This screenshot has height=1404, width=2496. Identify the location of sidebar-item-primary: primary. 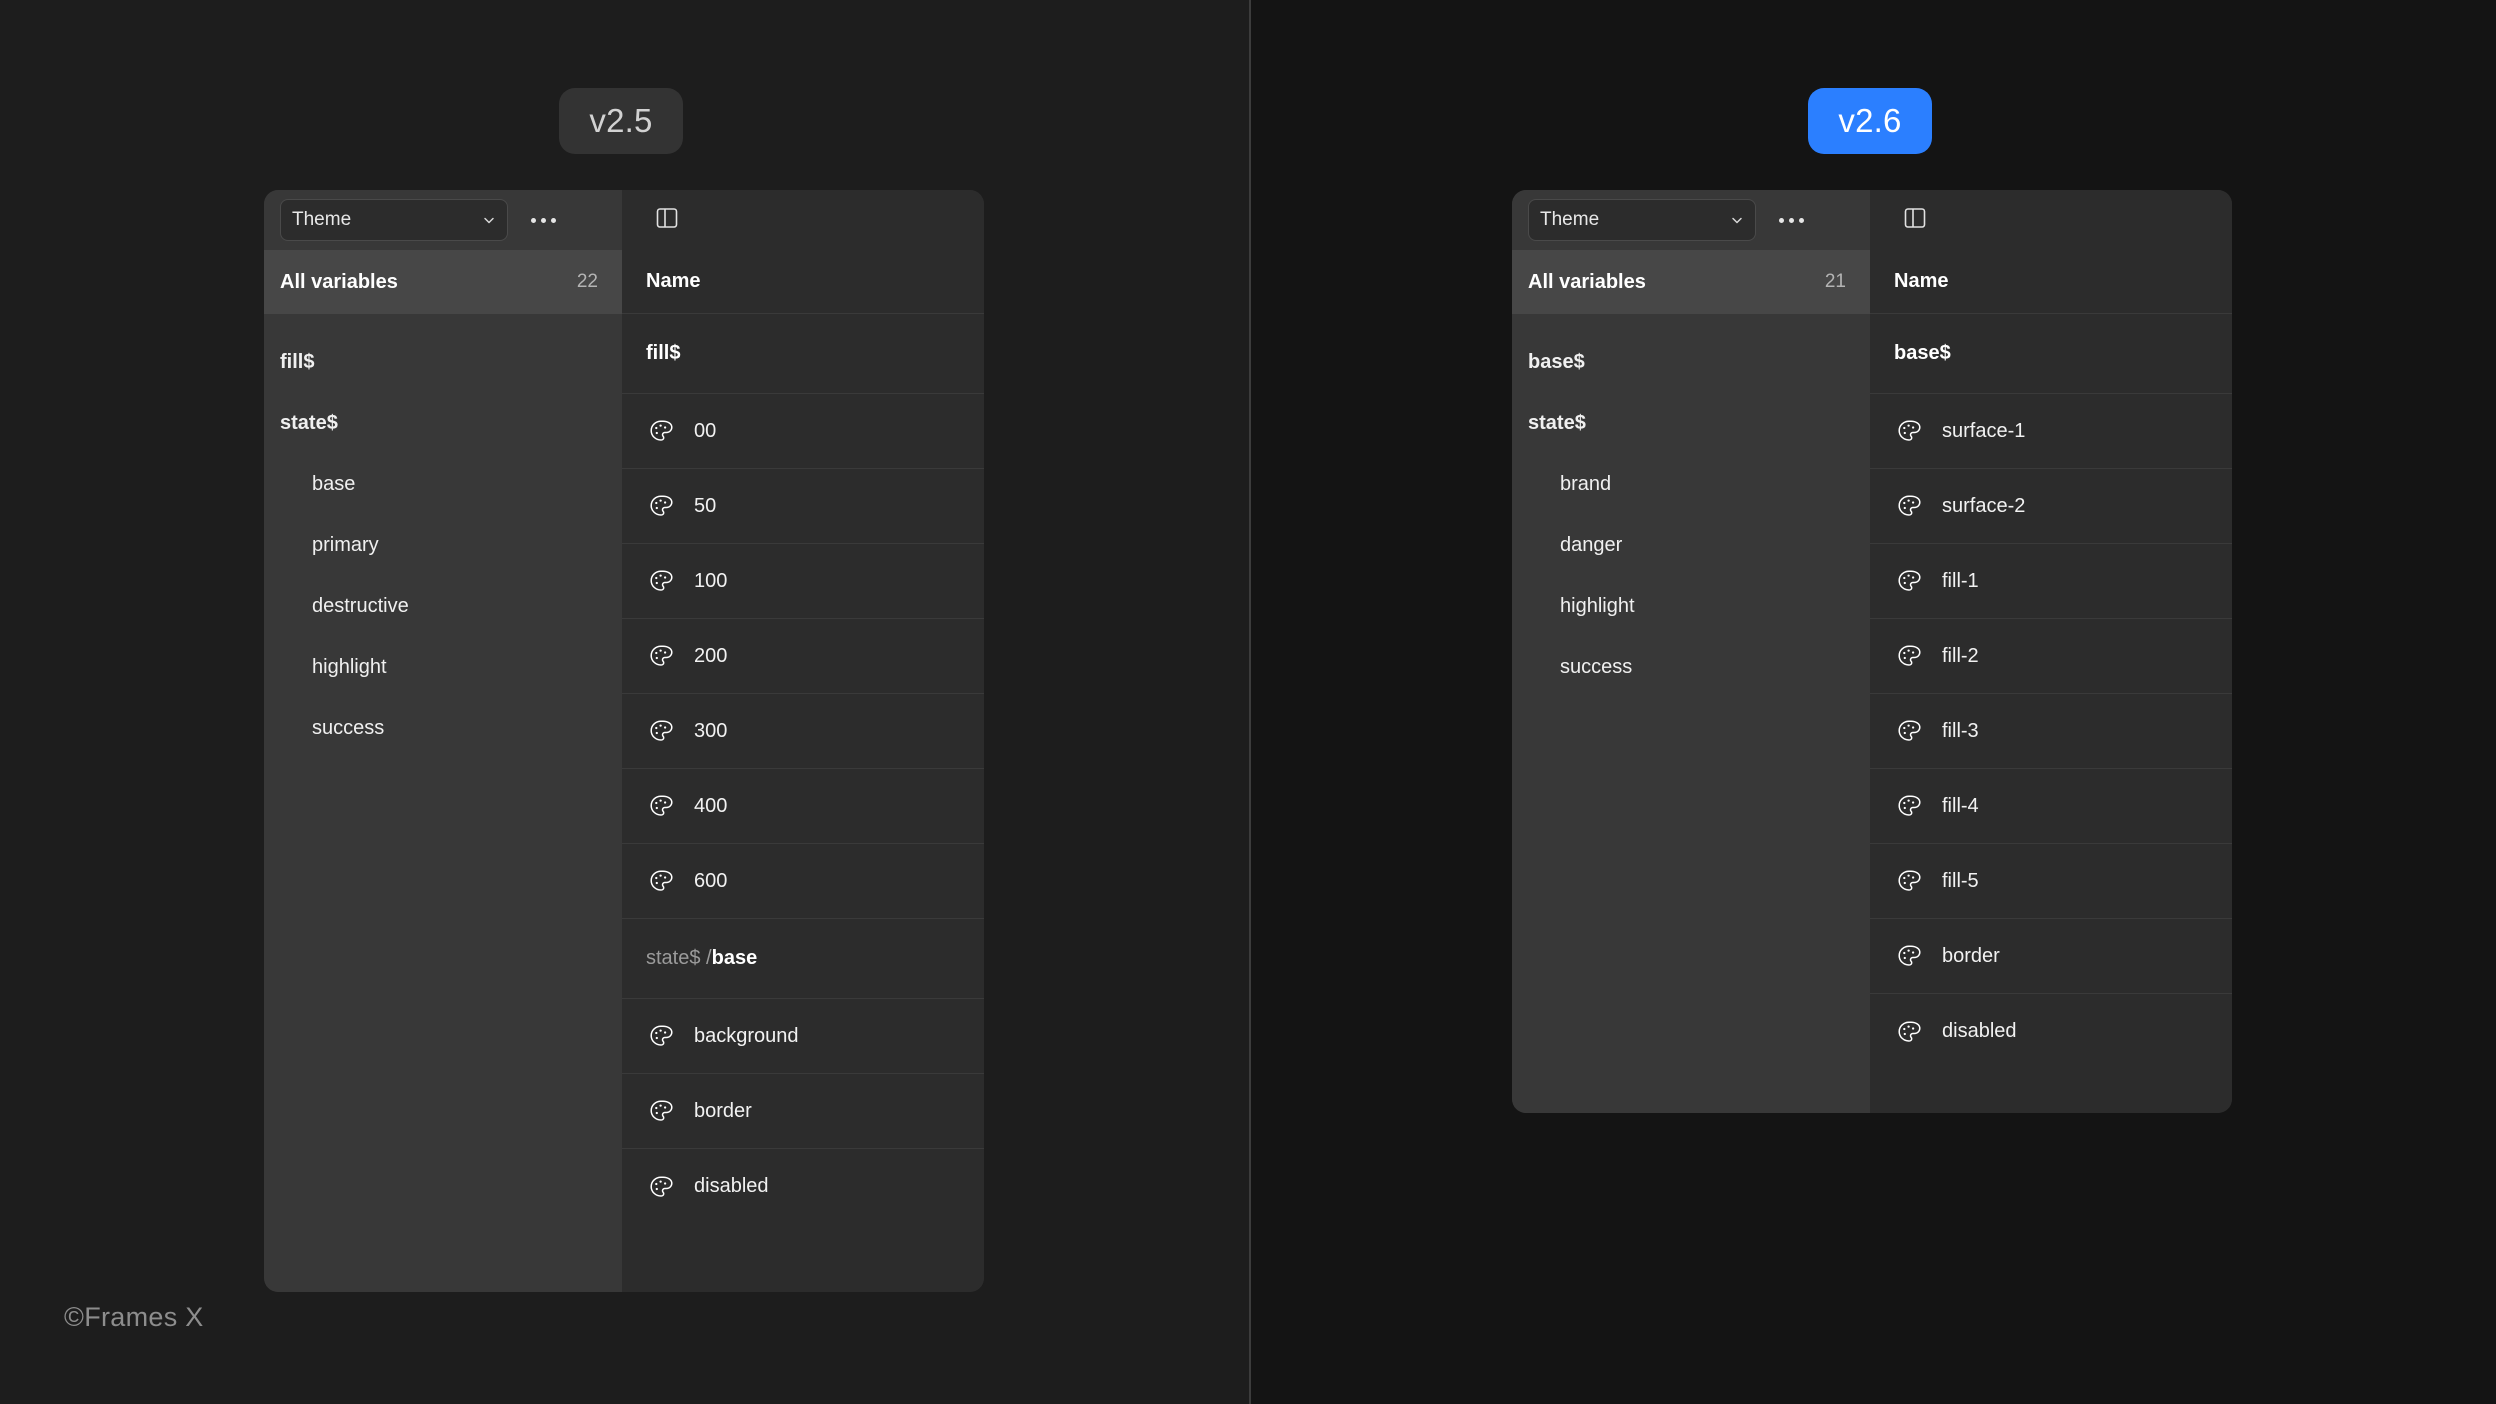
(443, 545).